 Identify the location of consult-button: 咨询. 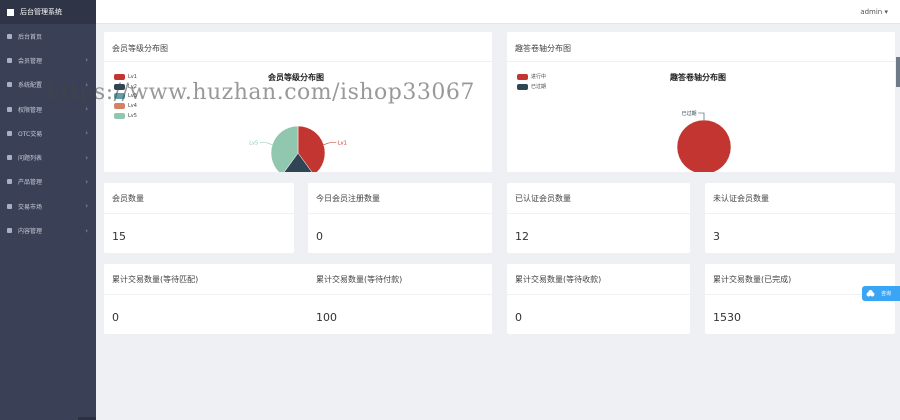
(881, 293).